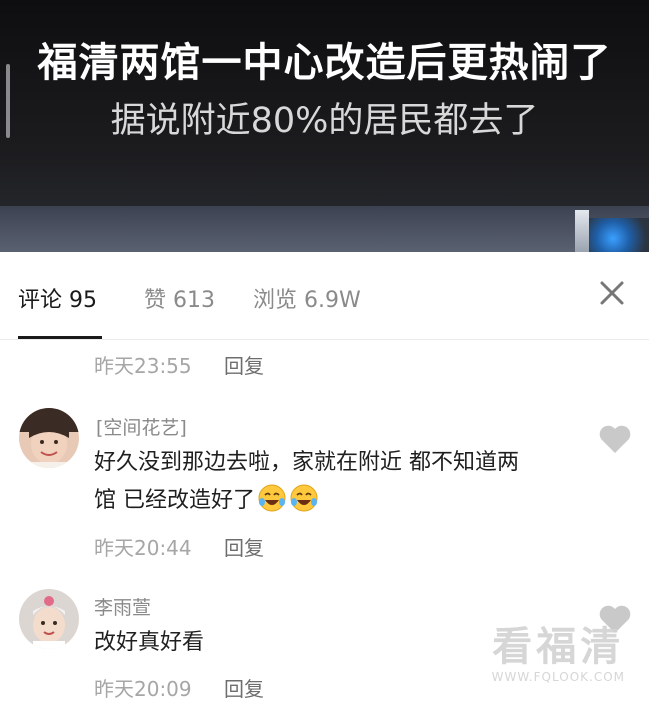 The width and height of the screenshot is (649, 710). I want to click on comment-text: 好久没到那边去啦，家就在附近 都不知道两 馆 已经改造好了, so click(344, 482).